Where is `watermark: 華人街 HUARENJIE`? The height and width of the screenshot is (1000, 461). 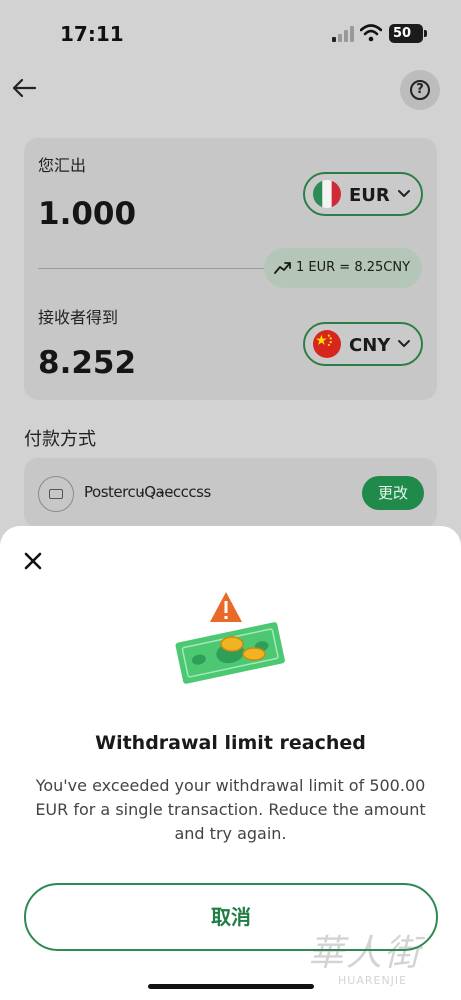 watermark: 華人街 HUARENJIE is located at coordinates (383, 960).